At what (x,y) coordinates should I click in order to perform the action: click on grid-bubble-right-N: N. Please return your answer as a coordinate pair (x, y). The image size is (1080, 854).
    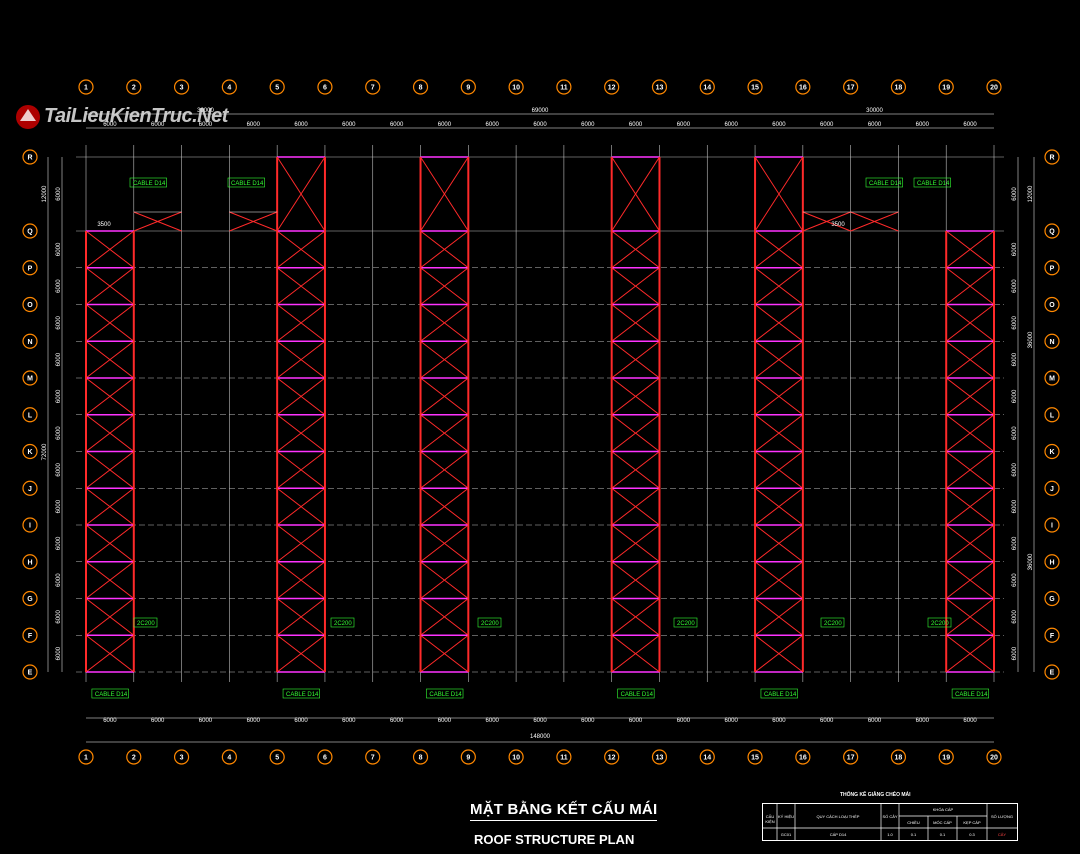
    Looking at the image, I should click on (1051, 342).